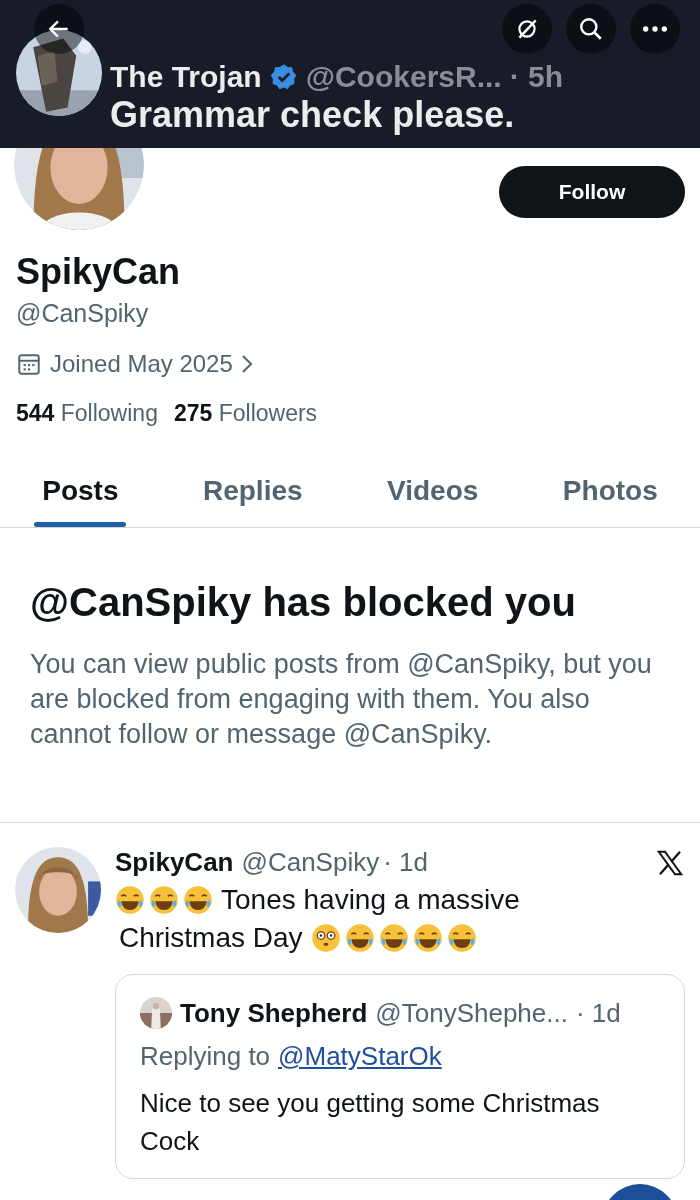 Image resolution: width=700 pixels, height=1200 pixels. I want to click on search-button, so click(591, 29).